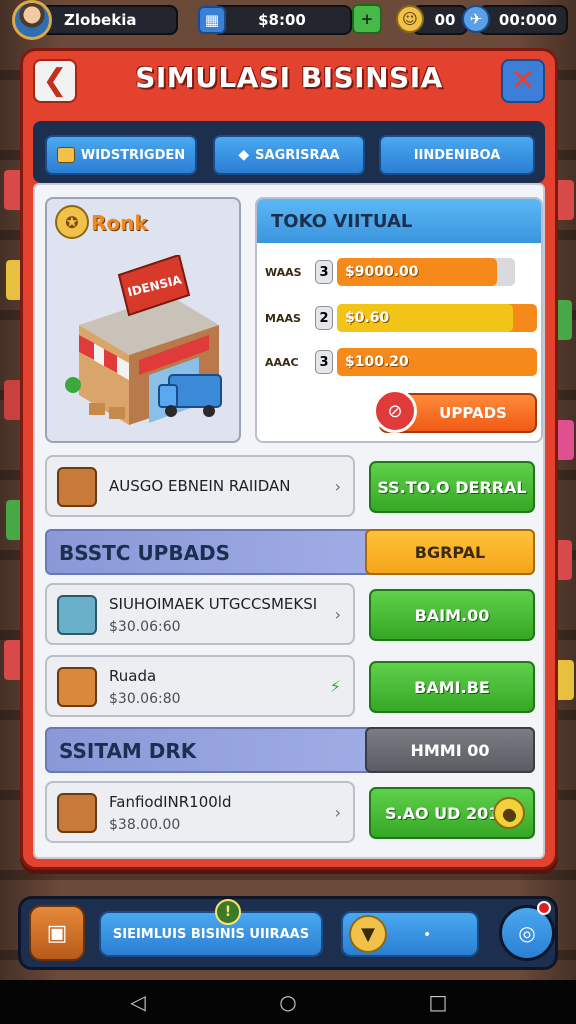 Image resolution: width=576 pixels, height=1024 pixels. I want to click on section-upgrades-button: BGRPAL, so click(450, 552).